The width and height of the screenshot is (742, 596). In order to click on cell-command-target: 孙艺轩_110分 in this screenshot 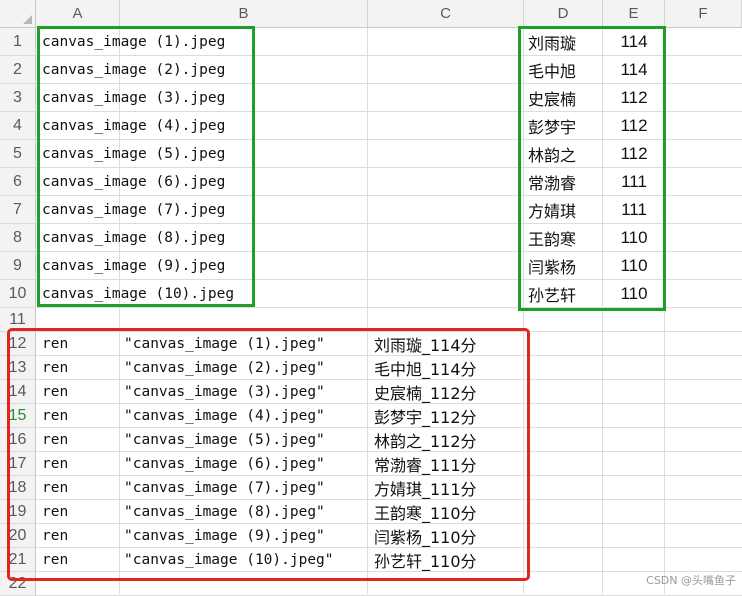, I will do `click(425, 560)`.